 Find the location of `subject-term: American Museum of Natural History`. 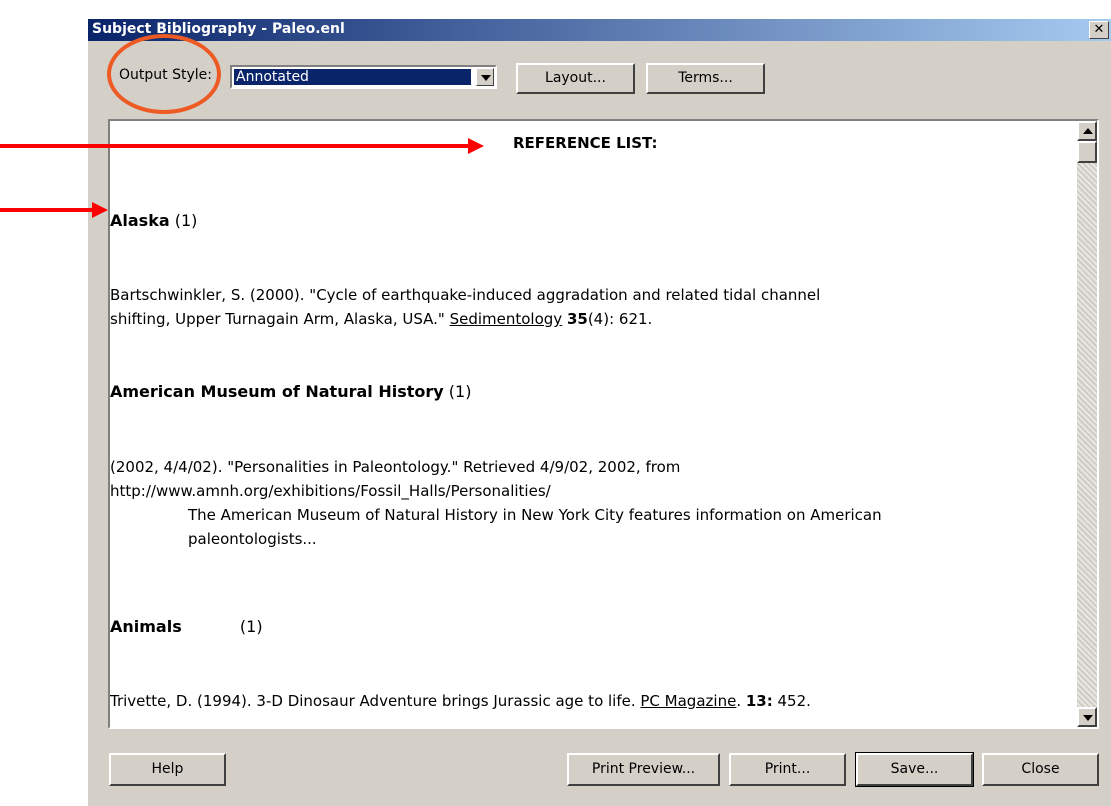

subject-term: American Museum of Natural History is located at coordinates (277, 391).